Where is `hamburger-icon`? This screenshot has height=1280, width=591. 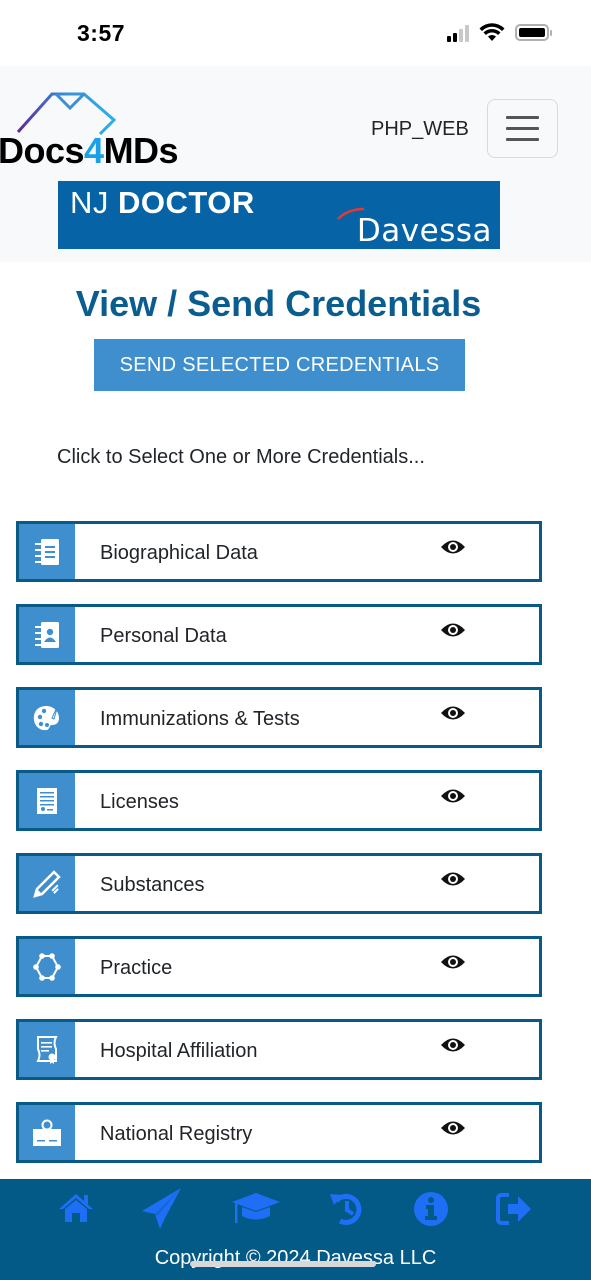 hamburger-icon is located at coordinates (522, 117).